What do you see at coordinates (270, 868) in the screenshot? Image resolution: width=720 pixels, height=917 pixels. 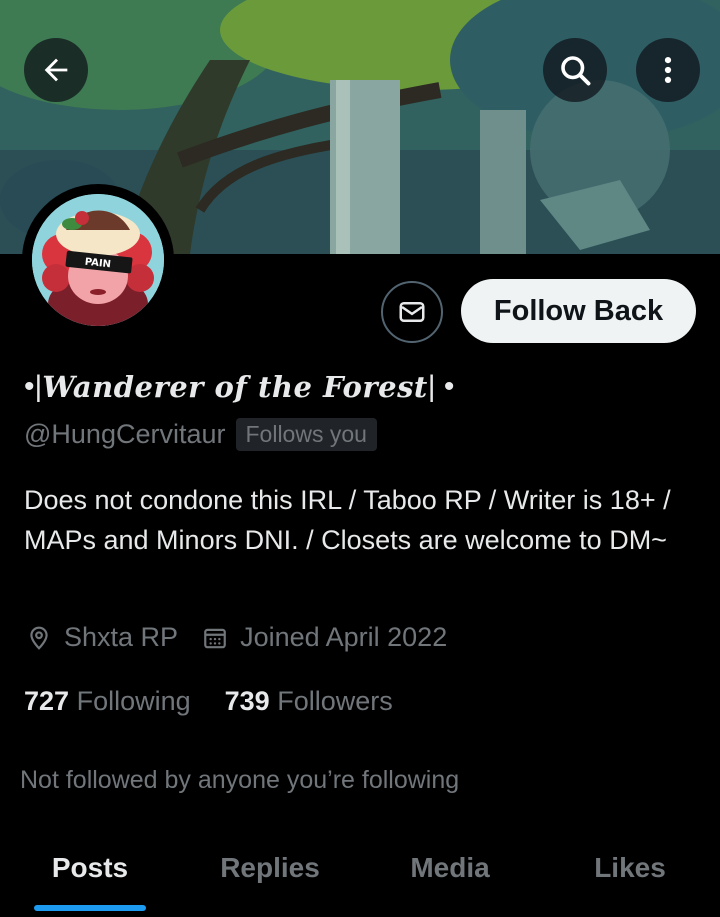 I see `tab-replies: Replies` at bounding box center [270, 868].